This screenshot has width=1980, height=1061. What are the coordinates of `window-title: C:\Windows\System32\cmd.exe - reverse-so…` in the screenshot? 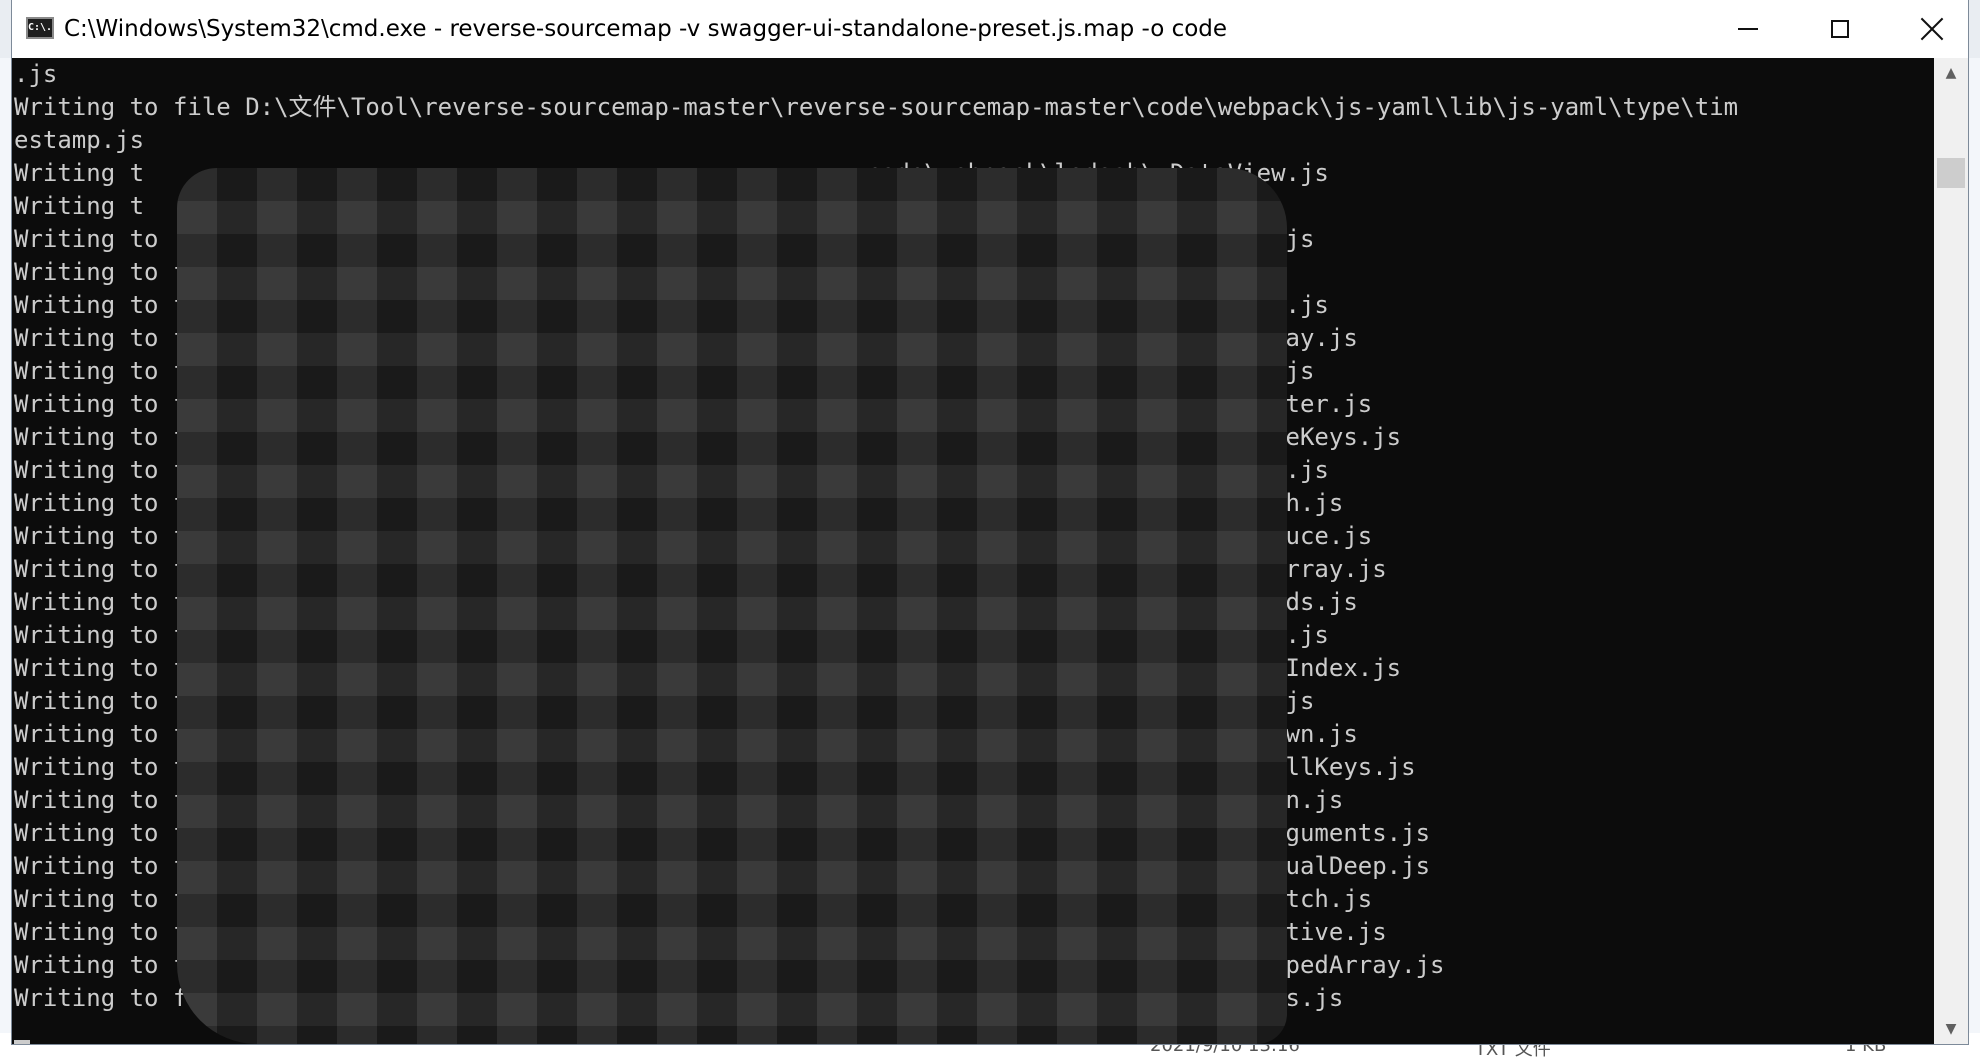 It's located at (646, 29).